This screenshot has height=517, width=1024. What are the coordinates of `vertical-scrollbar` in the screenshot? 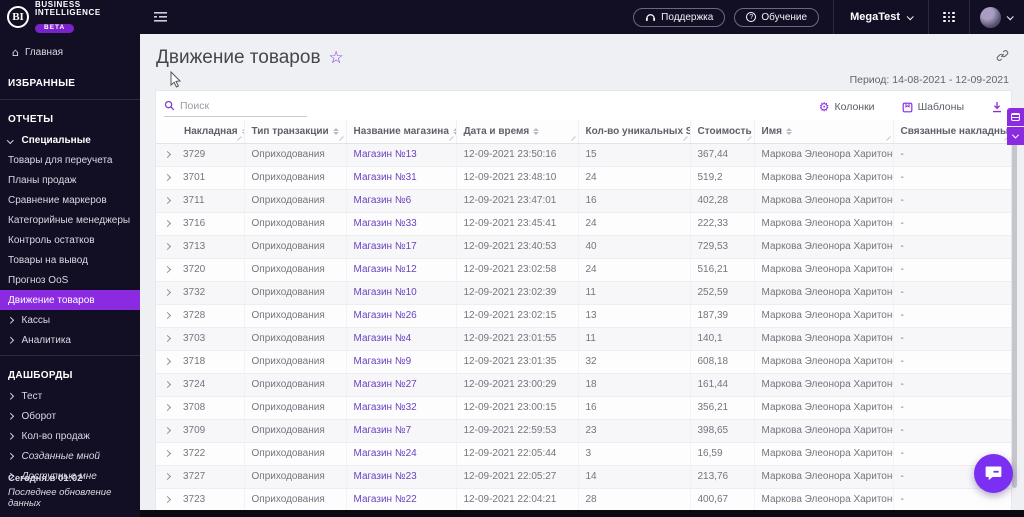 It's located at (1014, 314).